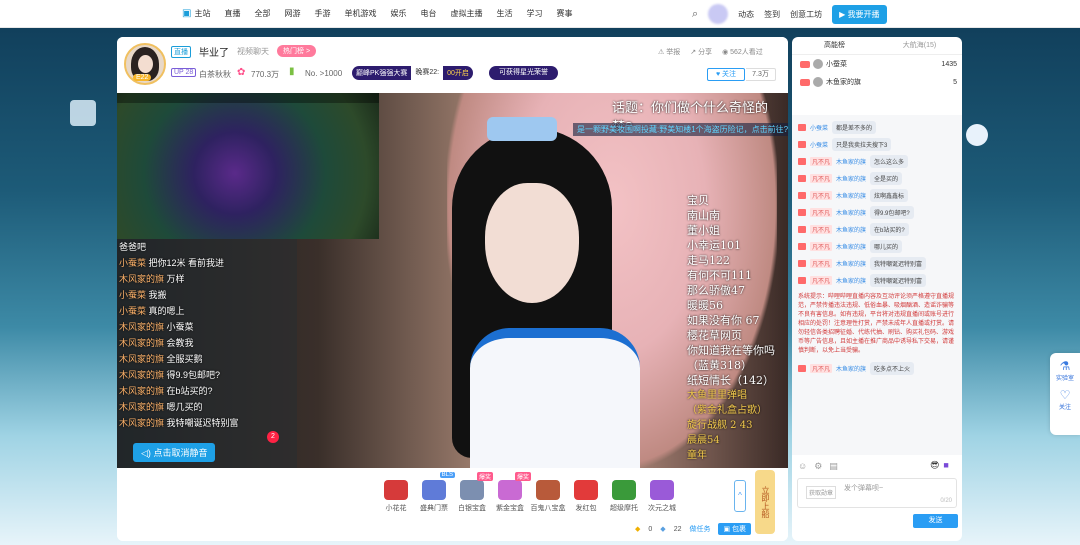 The image size is (1080, 545). What do you see at coordinates (719, 365) in the screenshot?
I see `song-list-item: （蓝黄318）` at bounding box center [719, 365].